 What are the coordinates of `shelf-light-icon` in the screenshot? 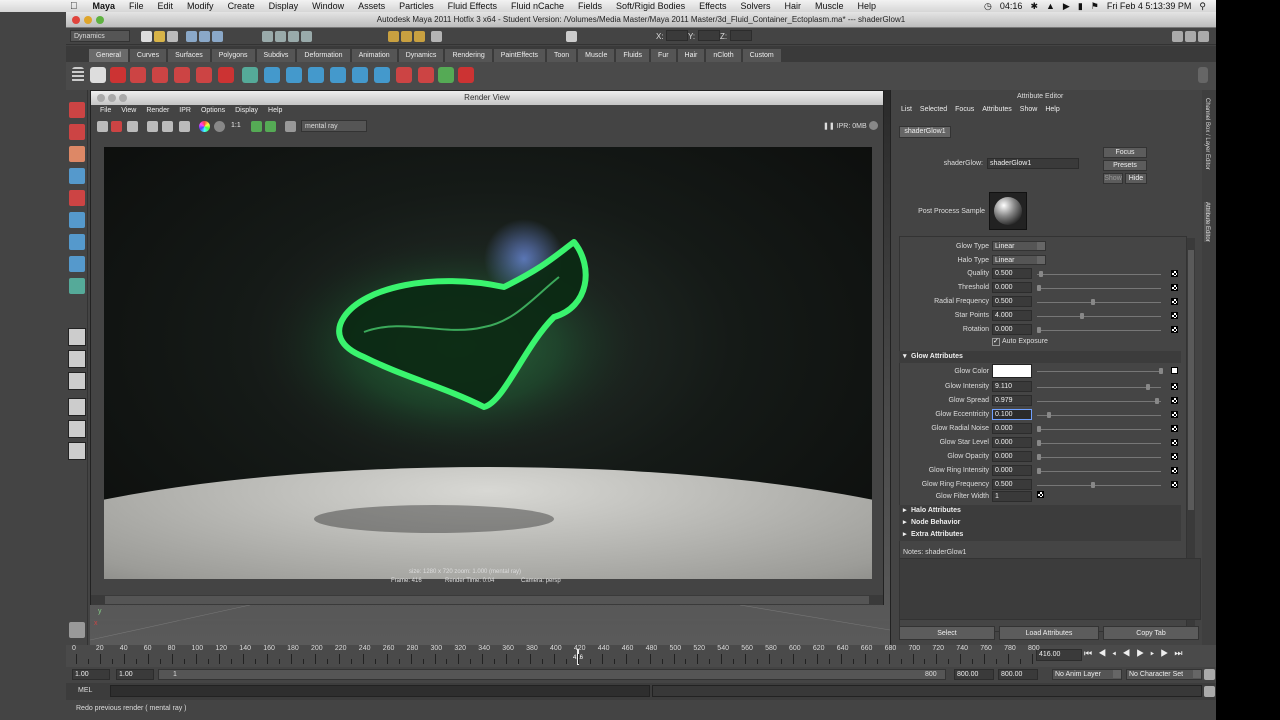 It's located at (272, 75).